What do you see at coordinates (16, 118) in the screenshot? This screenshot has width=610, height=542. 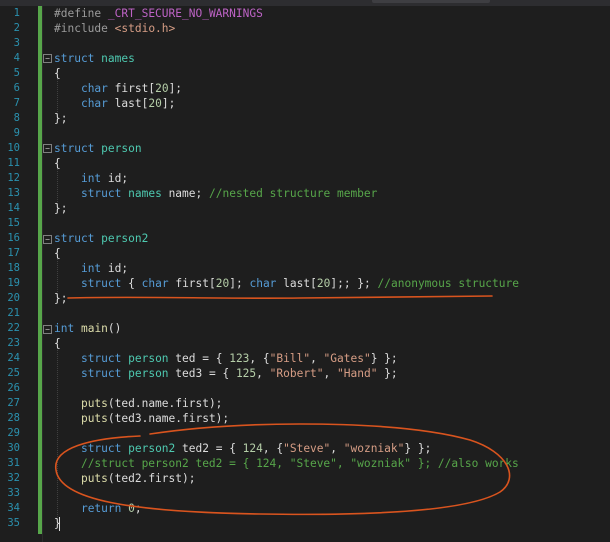 I see `line-number: 8` at bounding box center [16, 118].